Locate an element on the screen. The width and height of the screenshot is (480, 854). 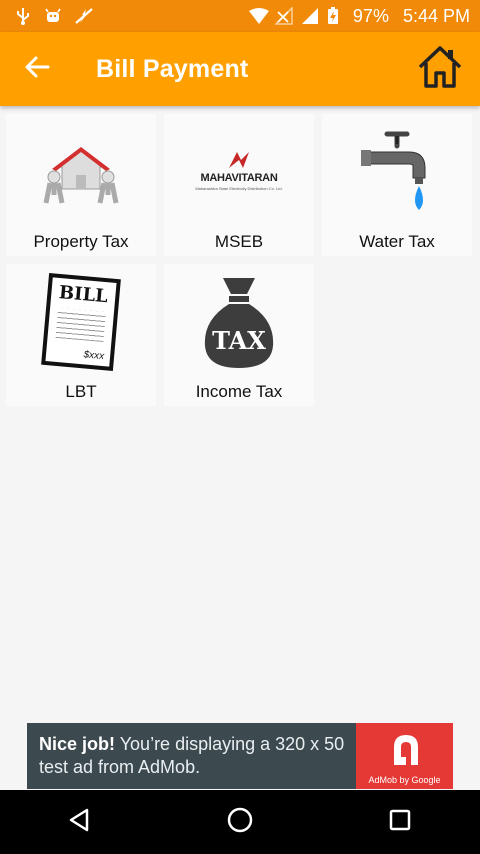
back-triangle-icon is located at coordinates (80, 822).